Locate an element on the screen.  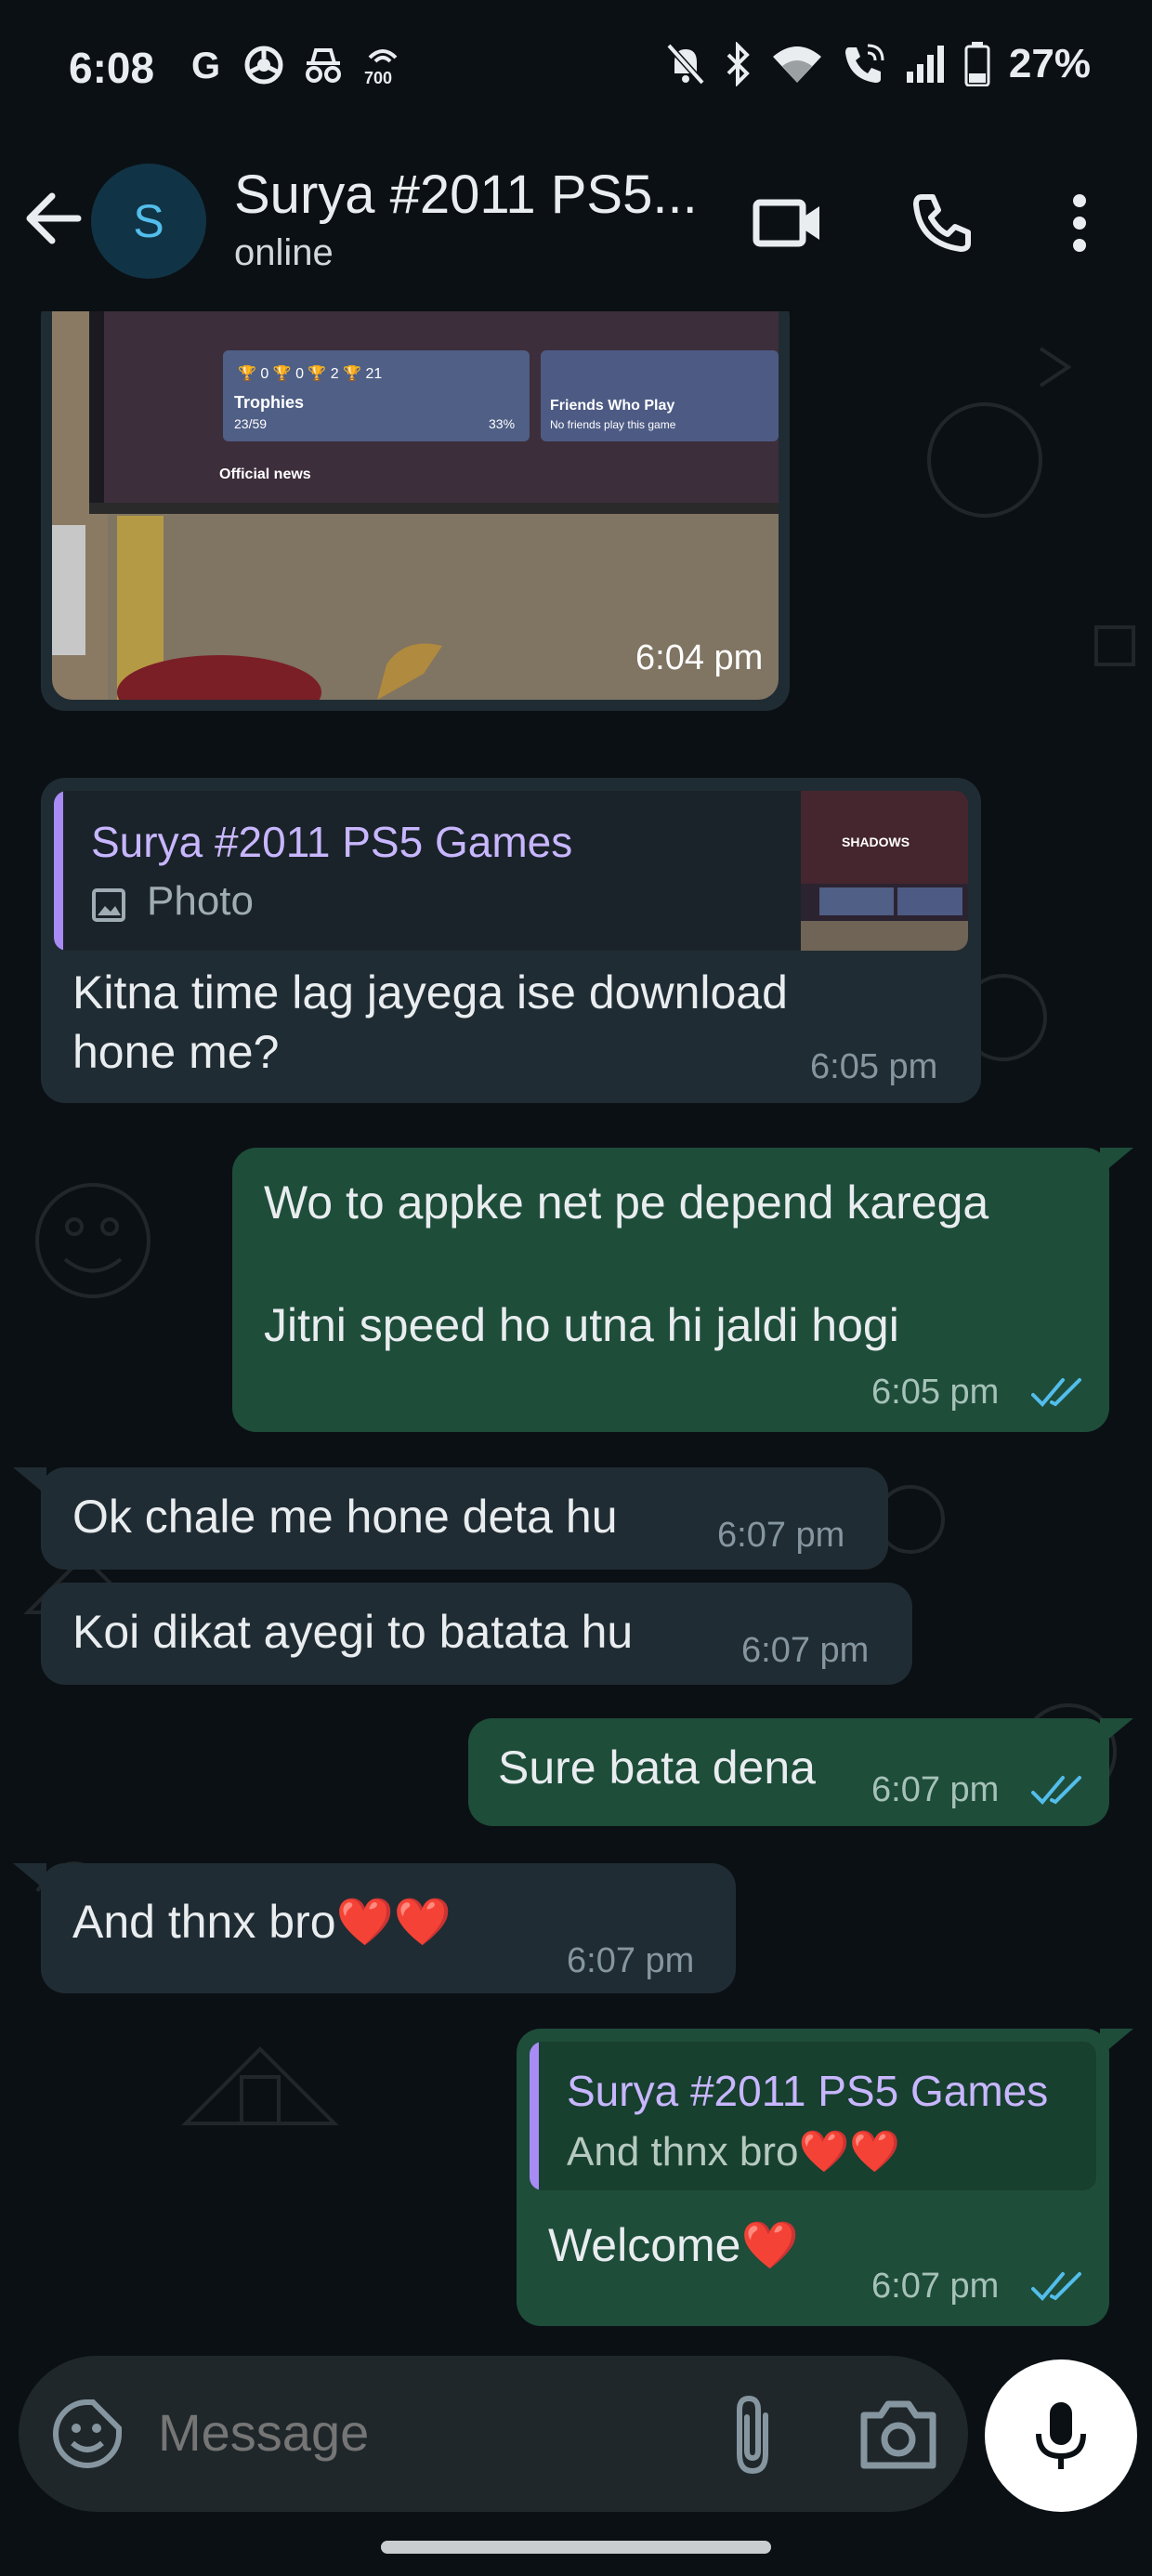
avatar-letter: S is located at coordinates (148, 221).